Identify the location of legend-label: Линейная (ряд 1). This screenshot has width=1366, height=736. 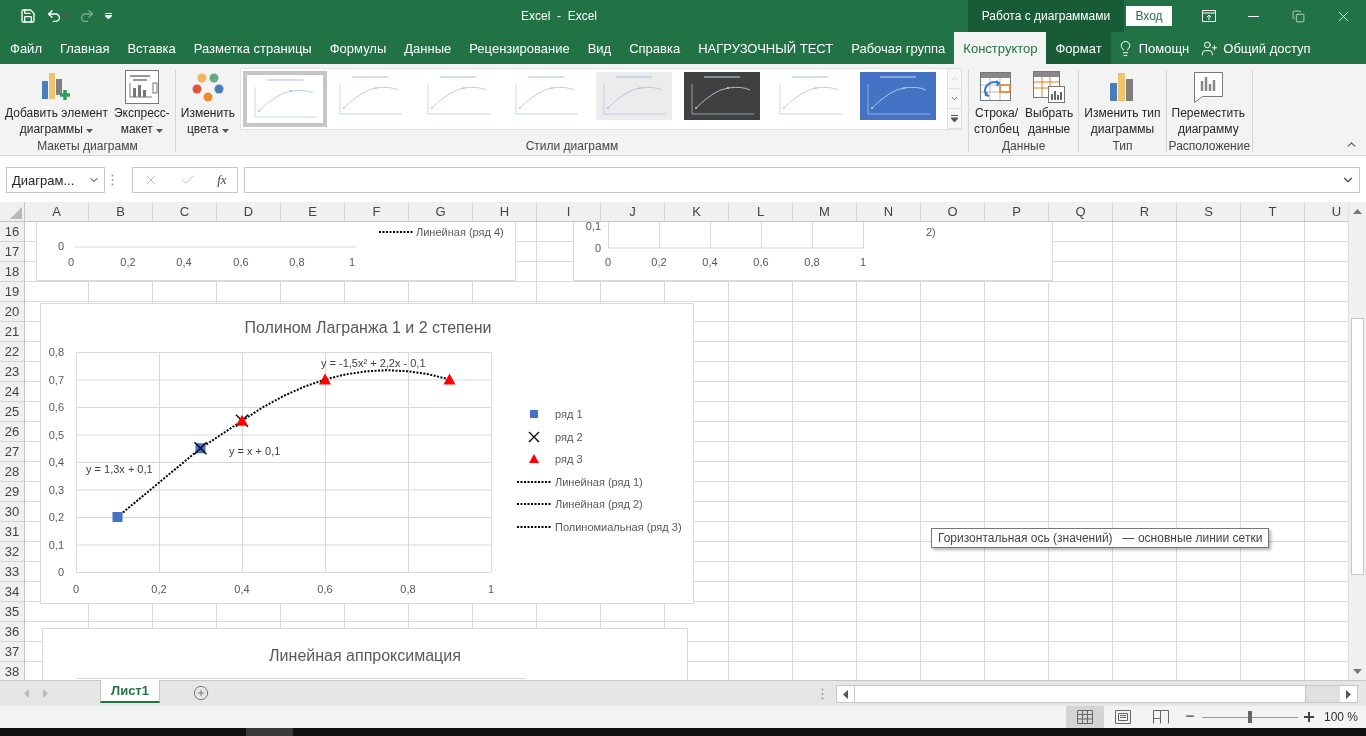
(599, 482).